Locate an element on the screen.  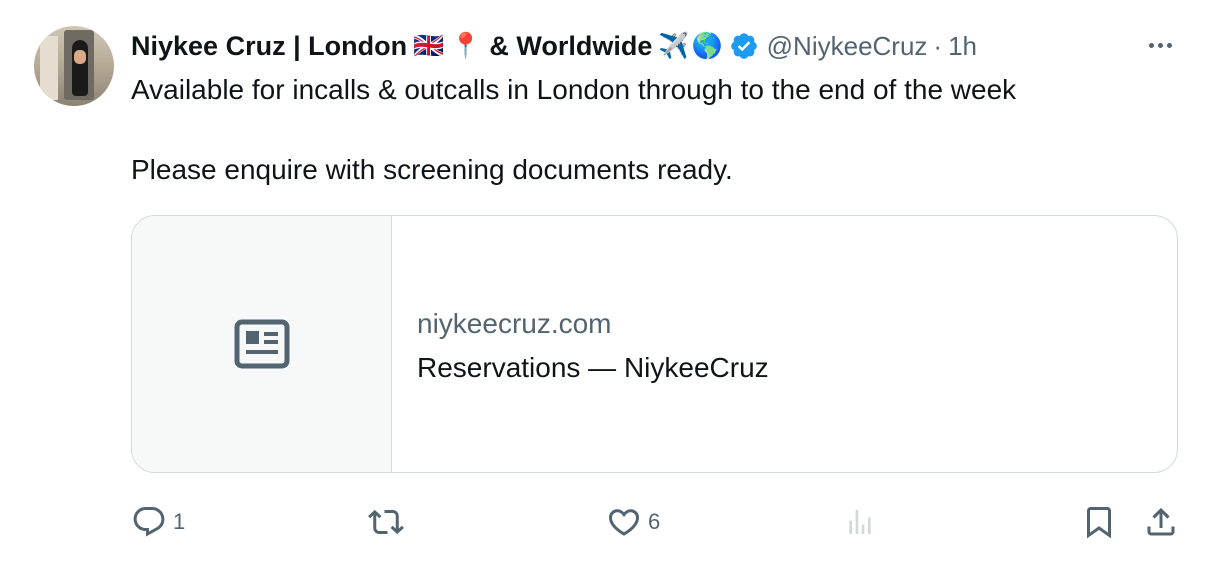
retweet-icon is located at coordinates (386, 522).